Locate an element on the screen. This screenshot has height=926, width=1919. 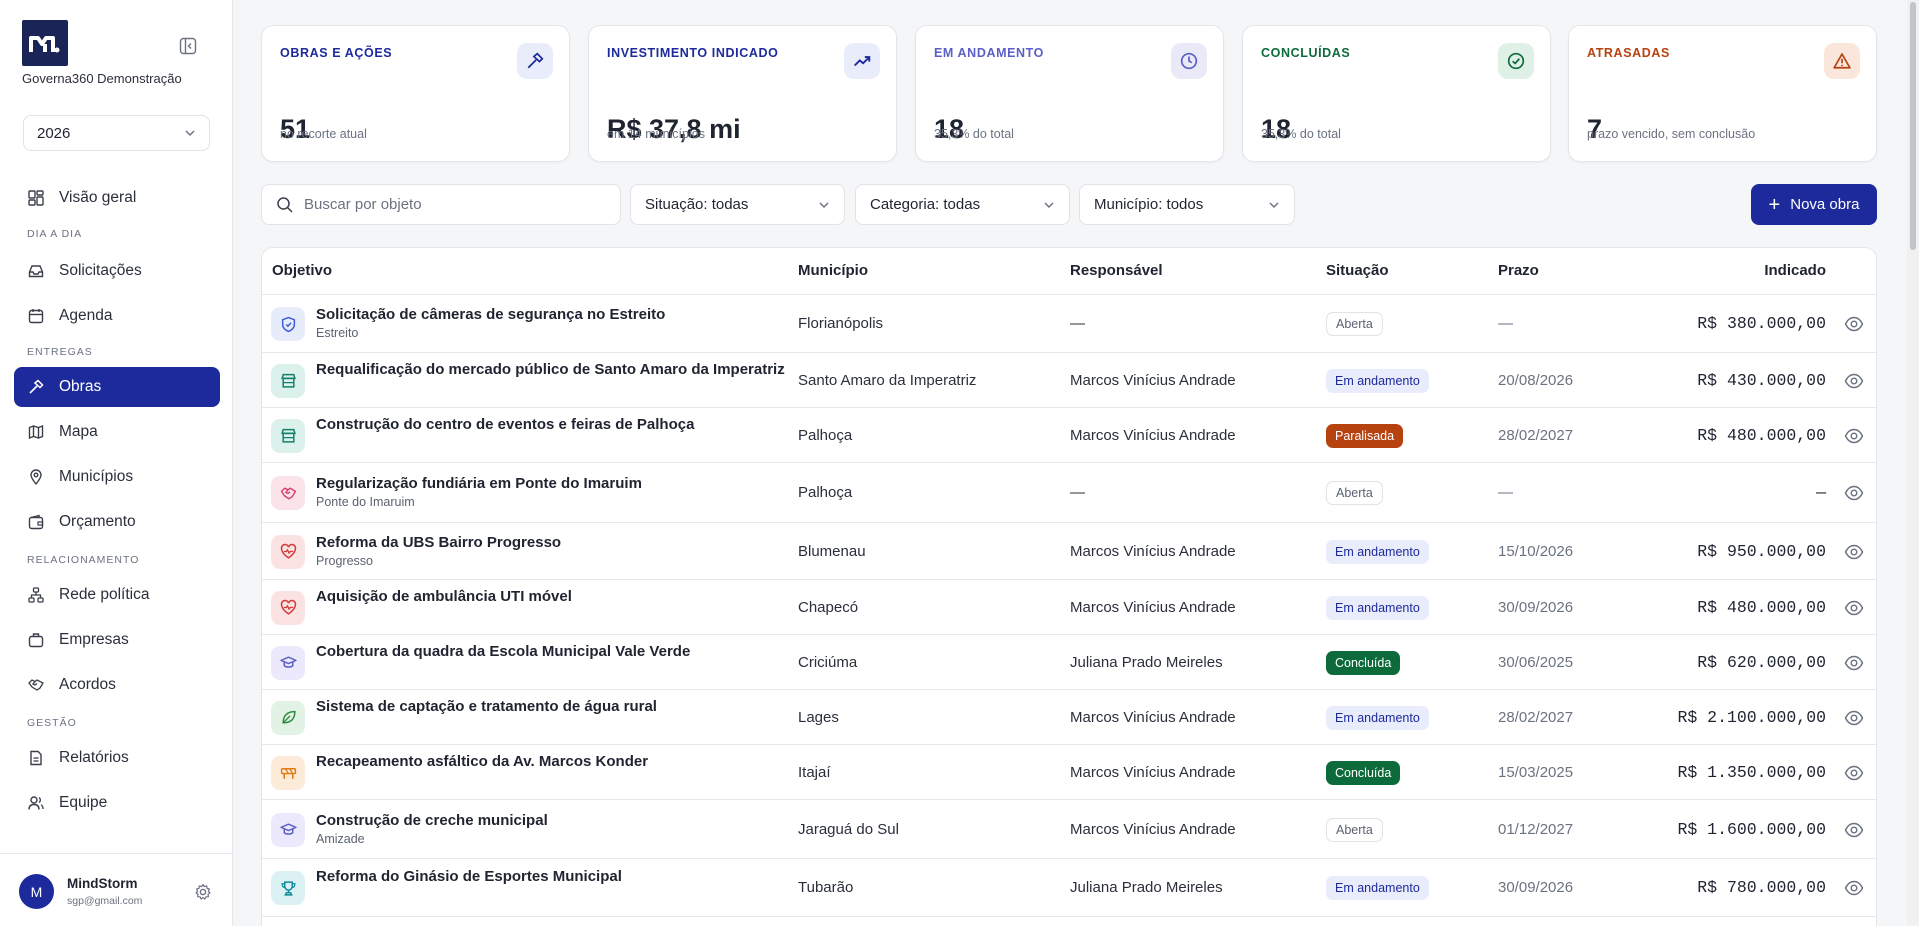
nav-section-relacionamento: RELACIONAMENTO is located at coordinates (83, 560).